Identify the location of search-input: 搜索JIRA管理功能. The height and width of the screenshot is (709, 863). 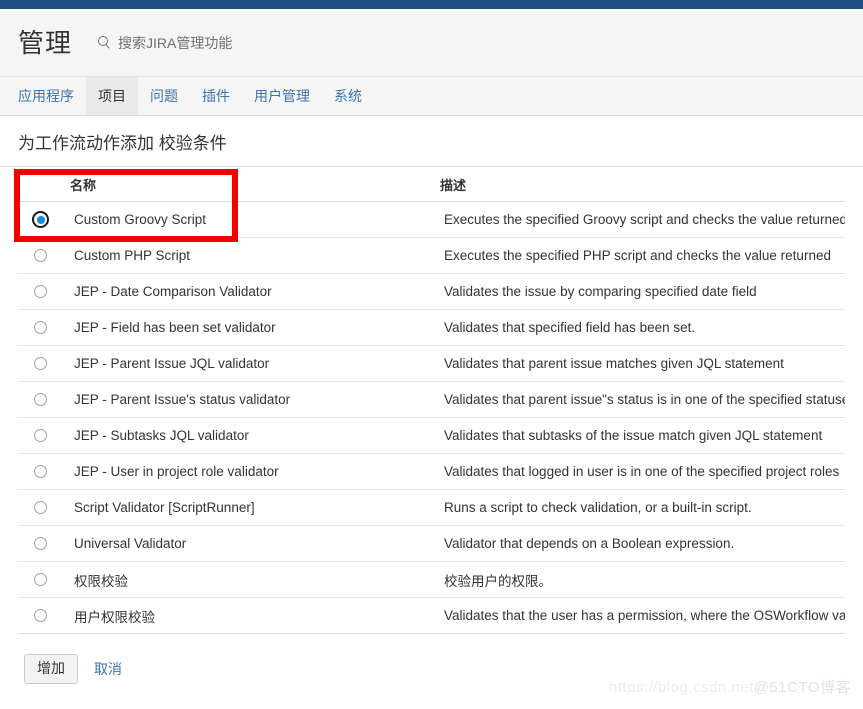
(175, 43).